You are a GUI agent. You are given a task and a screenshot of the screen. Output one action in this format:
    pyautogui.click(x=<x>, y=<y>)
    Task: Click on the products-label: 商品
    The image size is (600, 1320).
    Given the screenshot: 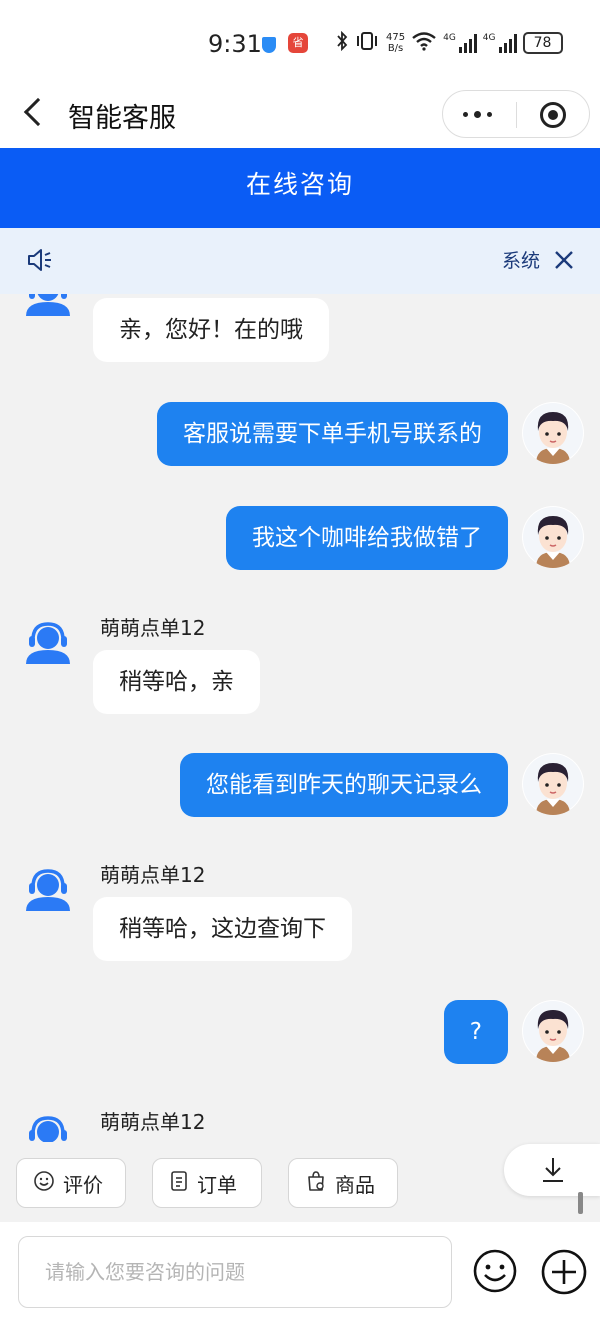 What is the action you would take?
    pyautogui.click(x=355, y=1184)
    